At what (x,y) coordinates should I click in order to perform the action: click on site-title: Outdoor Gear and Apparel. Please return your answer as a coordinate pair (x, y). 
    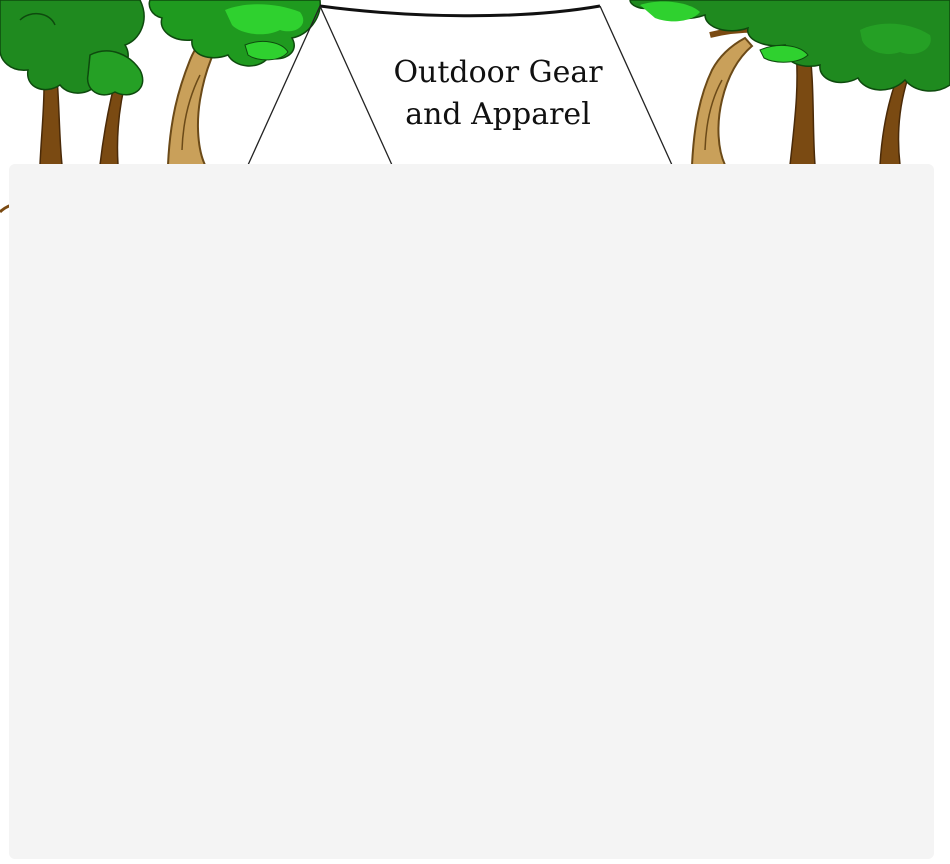
    Looking at the image, I should click on (498, 94).